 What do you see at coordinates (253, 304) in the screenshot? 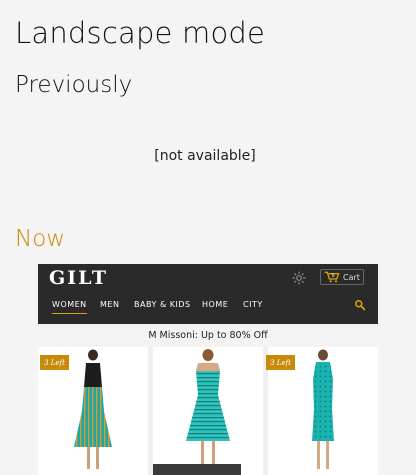
I see `nav-item-city: CITY` at bounding box center [253, 304].